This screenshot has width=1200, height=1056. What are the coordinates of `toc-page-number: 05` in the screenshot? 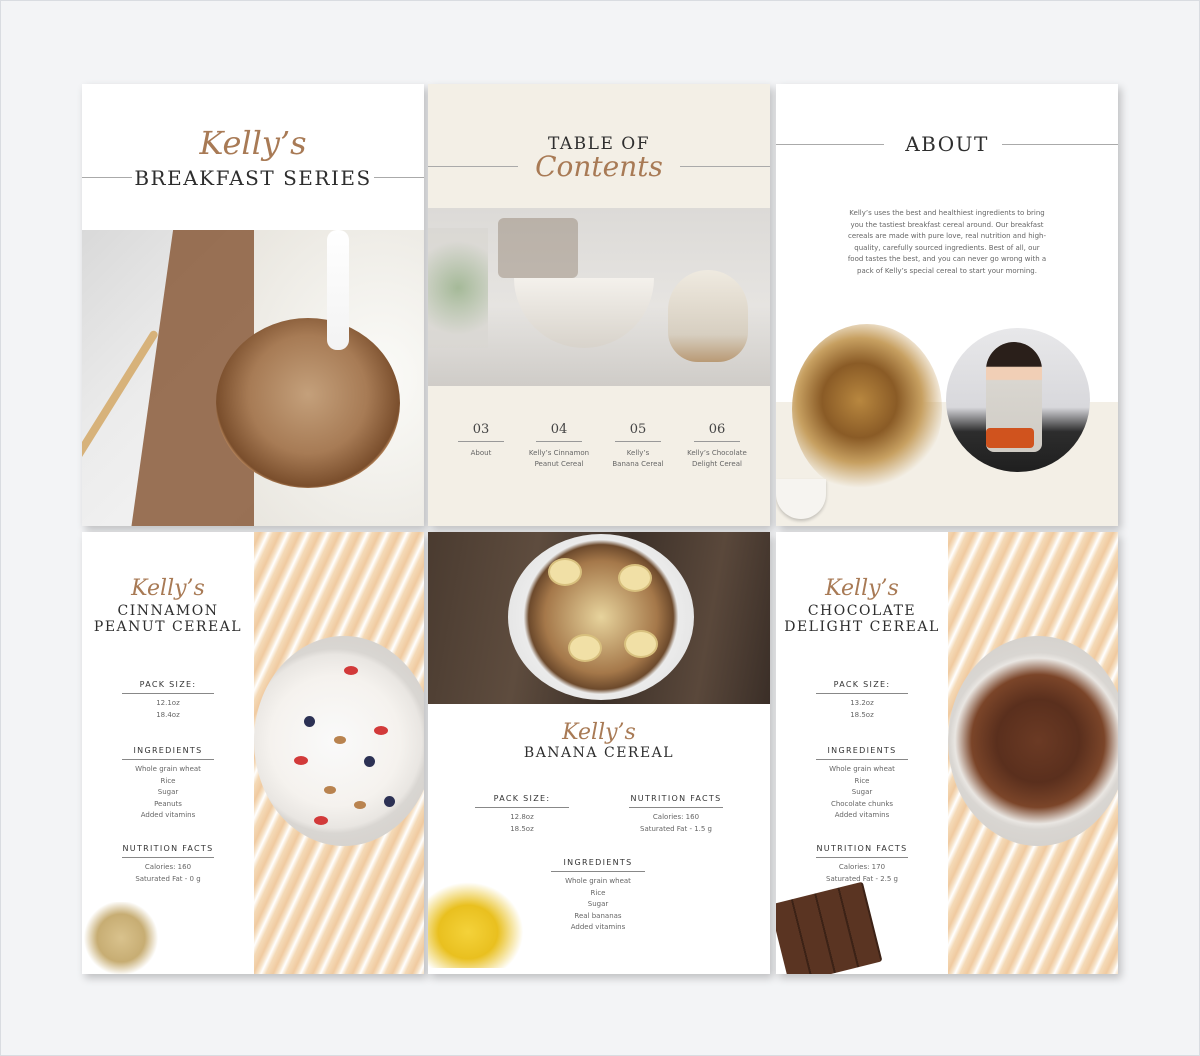 It's located at (638, 432).